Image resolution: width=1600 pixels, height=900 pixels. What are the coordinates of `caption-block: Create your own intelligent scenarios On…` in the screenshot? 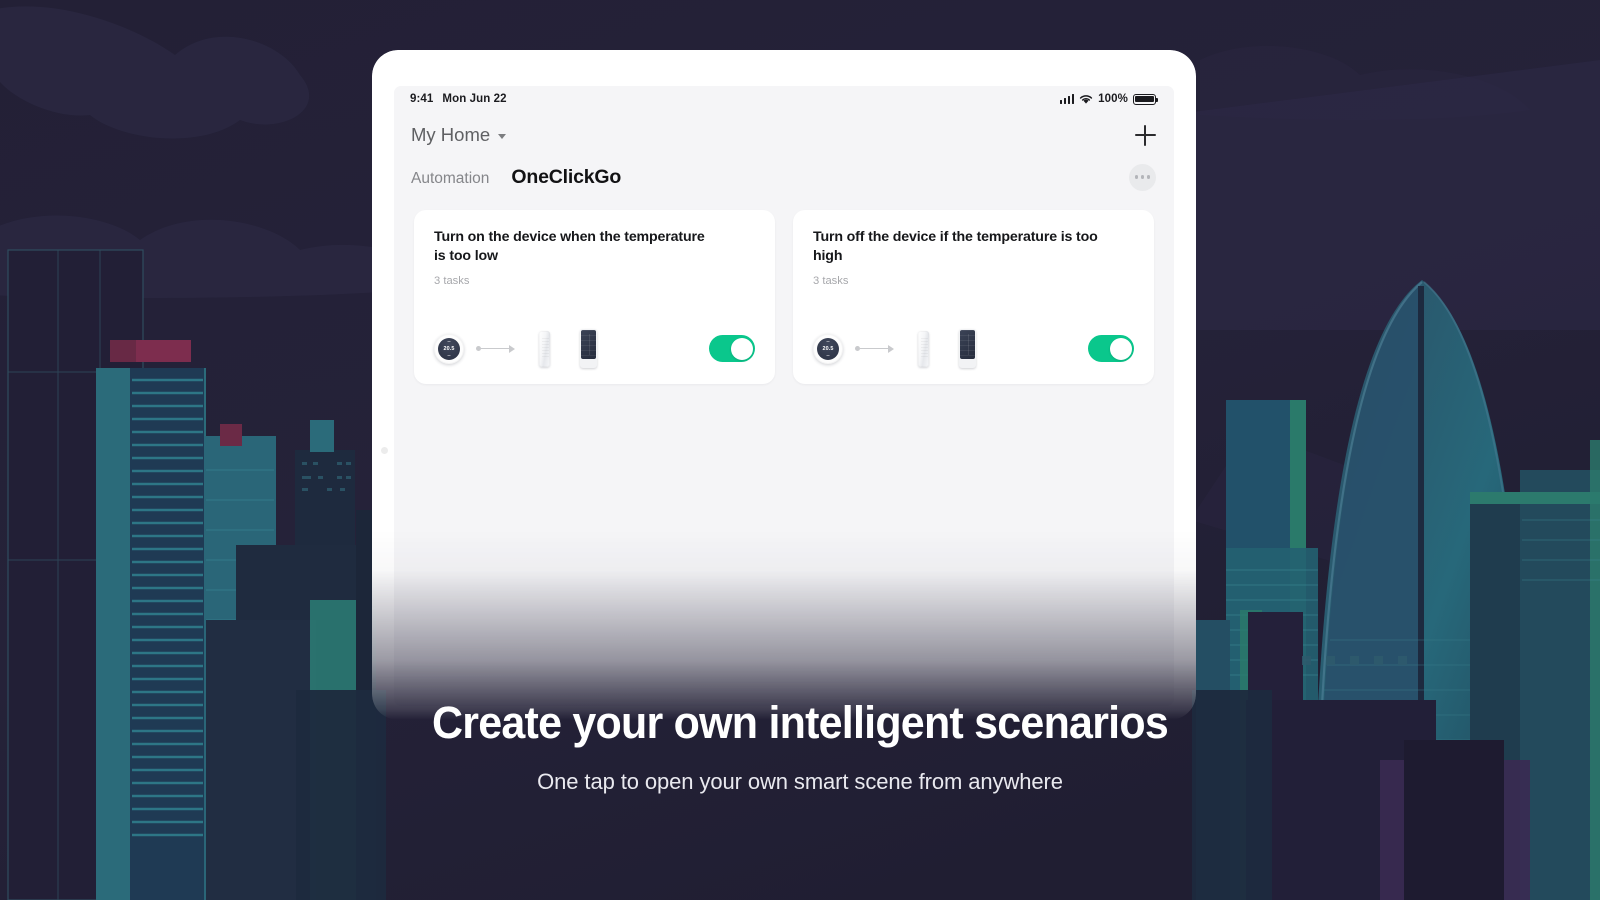 It's located at (800, 747).